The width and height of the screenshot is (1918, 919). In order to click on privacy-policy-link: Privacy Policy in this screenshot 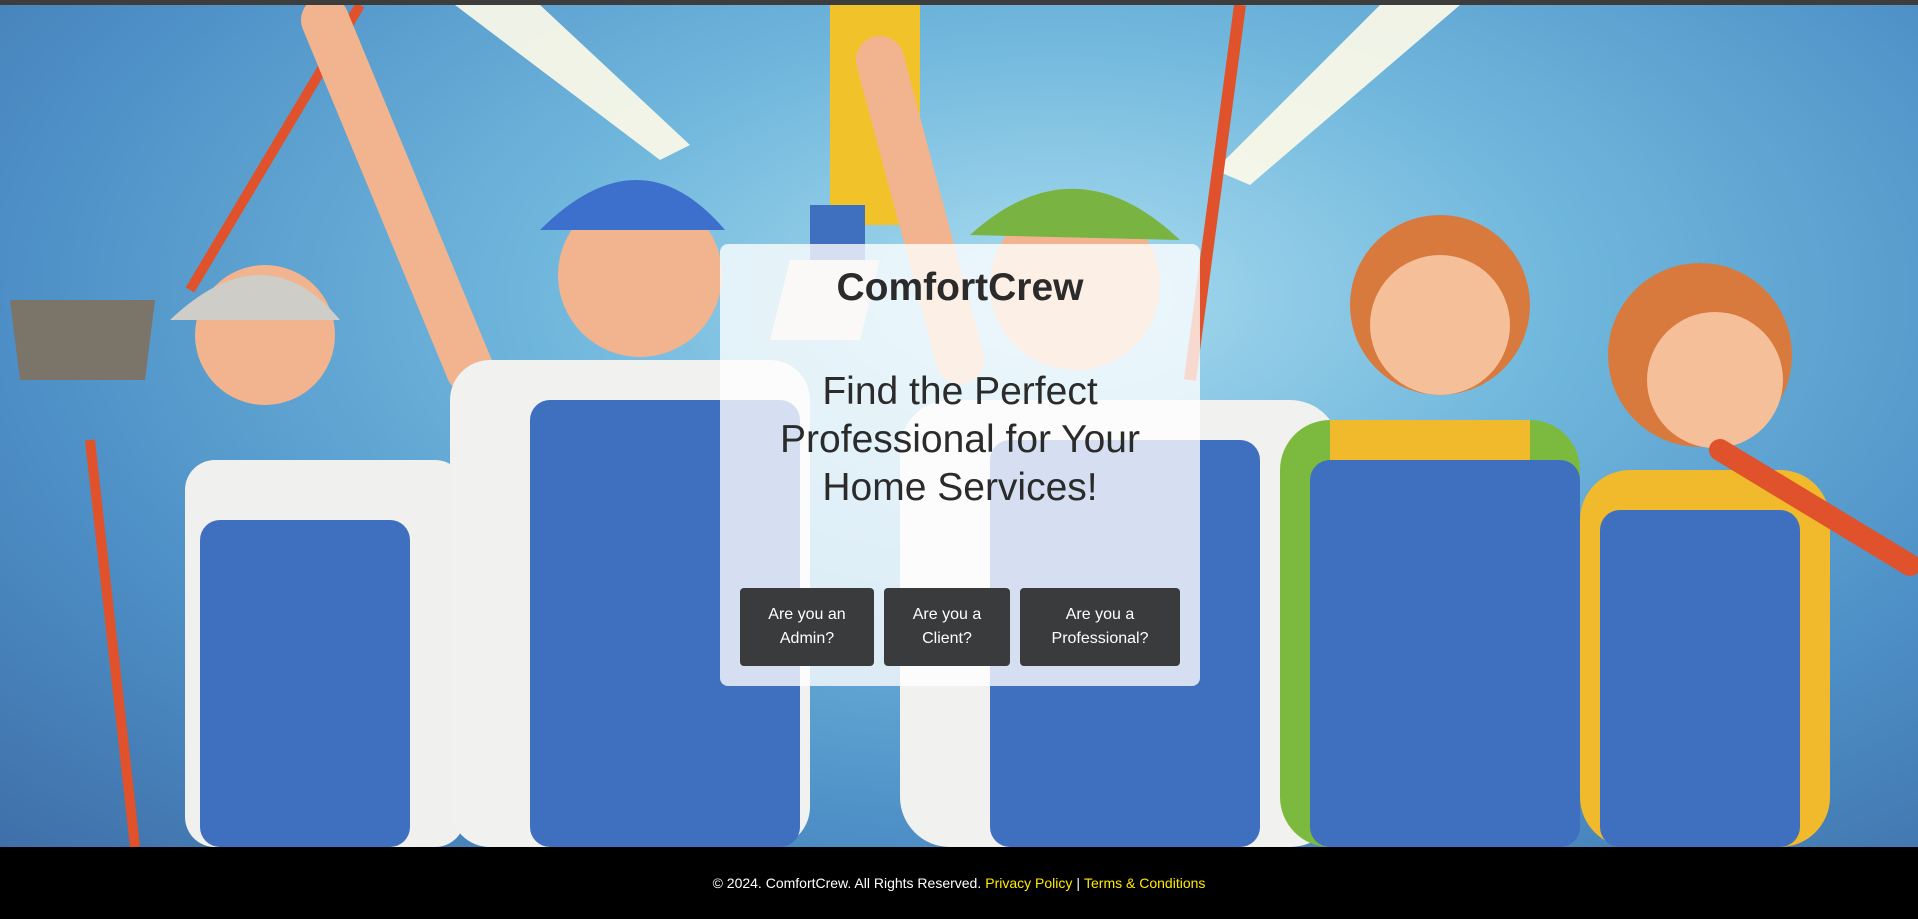, I will do `click(1028, 883)`.